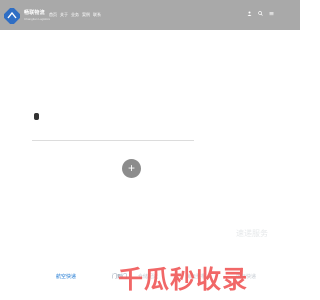 The width and height of the screenshot is (320, 300). What do you see at coordinates (12, 16) in the screenshot?
I see `logo-mark-icon` at bounding box center [12, 16].